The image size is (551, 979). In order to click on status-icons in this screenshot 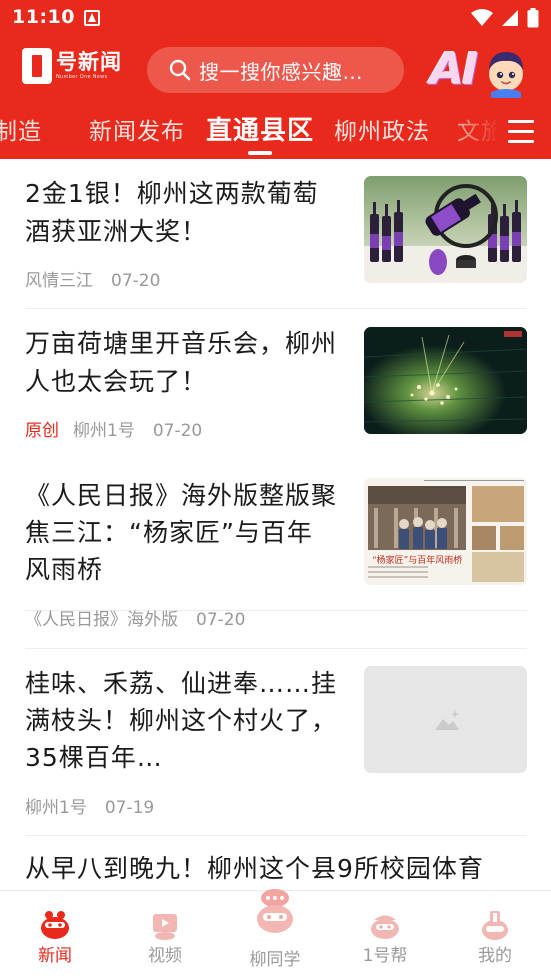, I will do `click(505, 18)`.